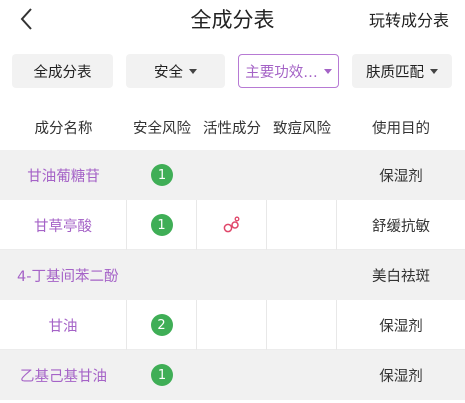 The width and height of the screenshot is (465, 403). I want to click on page-title: 全成分表, so click(232, 20).